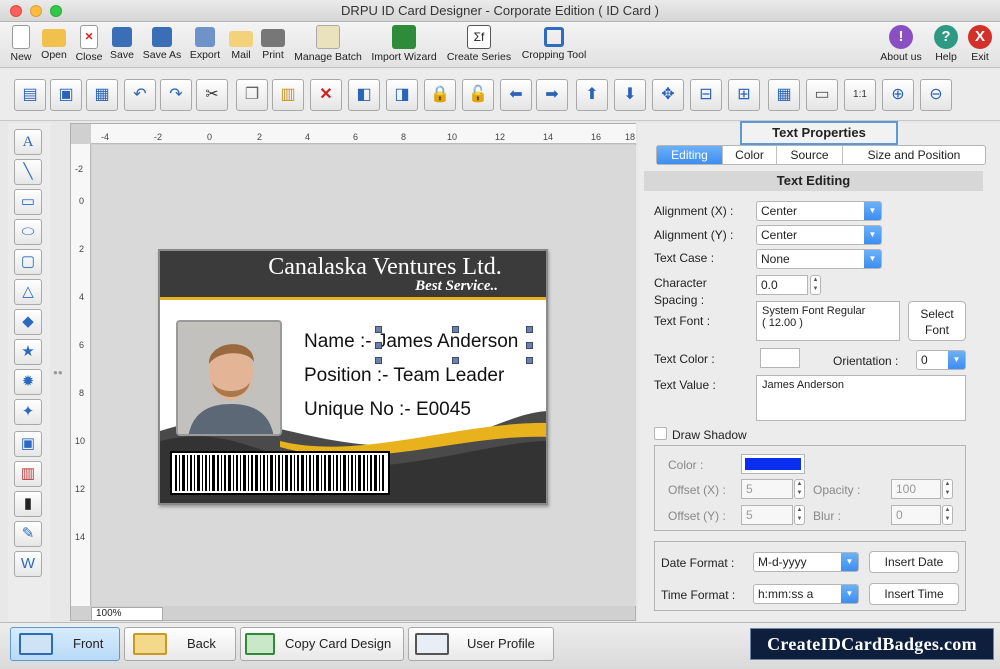 Image resolution: width=1000 pixels, height=669 pixels. Describe the element at coordinates (819, 259) in the screenshot. I see `text-case-select: None ▼` at that location.